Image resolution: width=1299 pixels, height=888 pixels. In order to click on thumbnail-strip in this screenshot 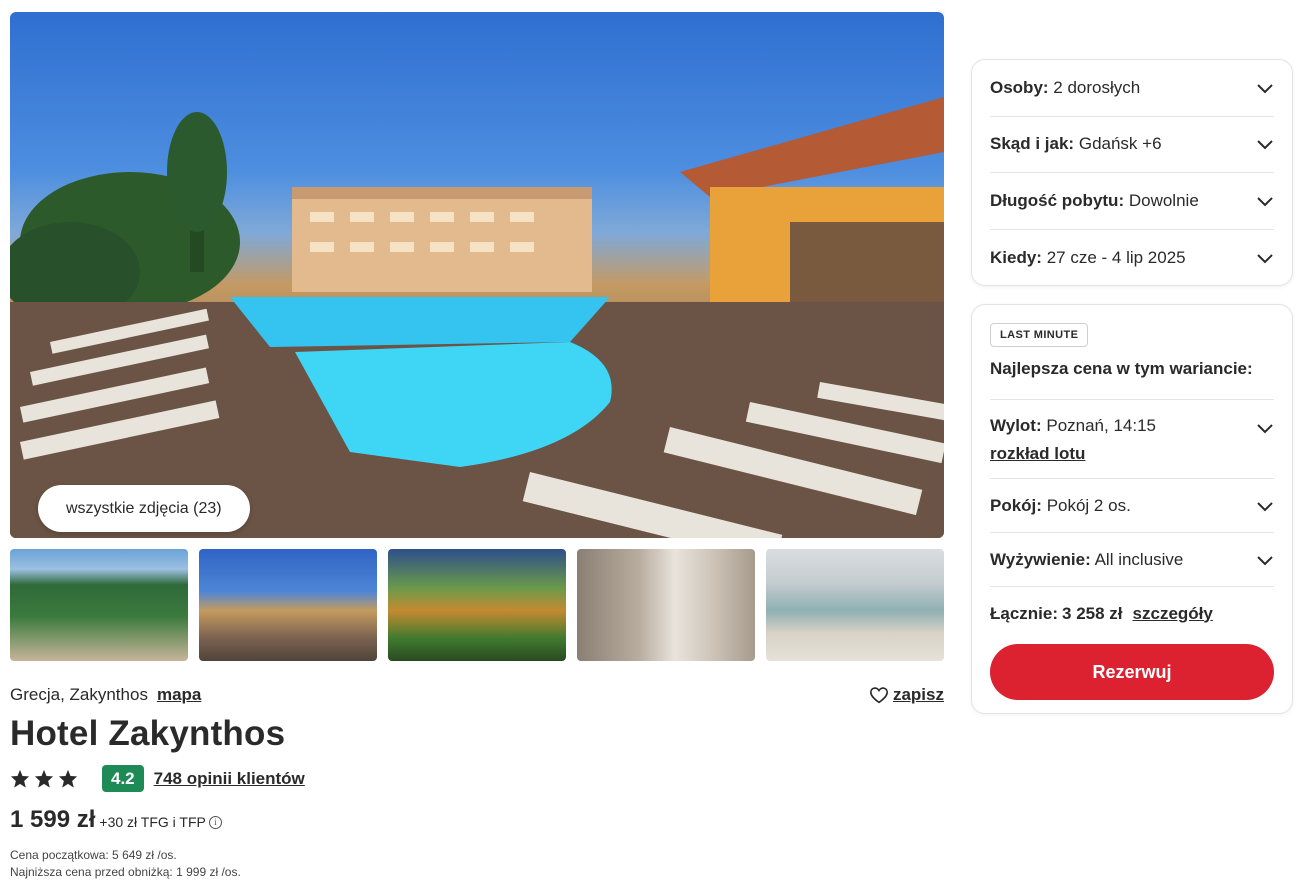, I will do `click(477, 605)`.